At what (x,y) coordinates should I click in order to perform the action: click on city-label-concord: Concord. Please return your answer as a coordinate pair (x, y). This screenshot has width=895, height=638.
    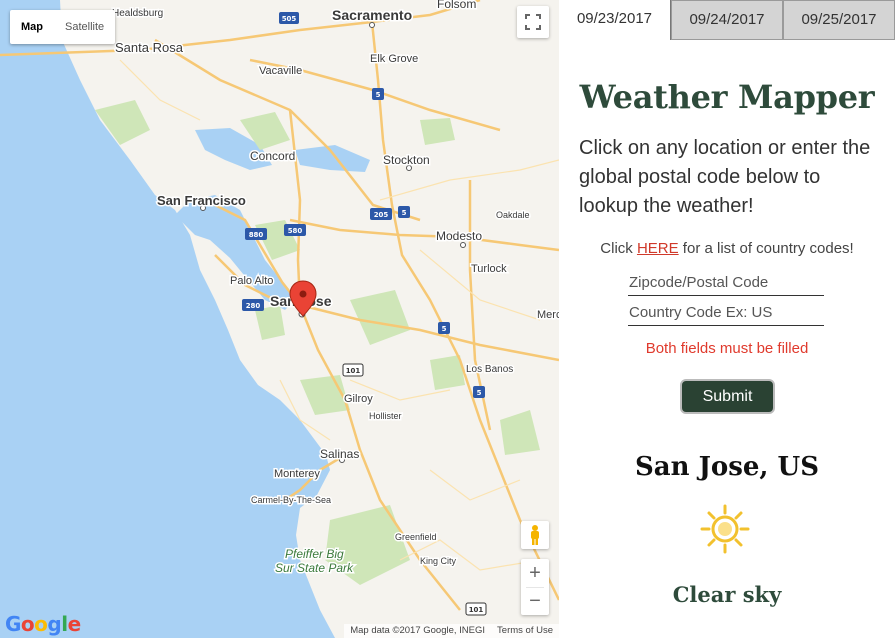
    Looking at the image, I should click on (272, 156).